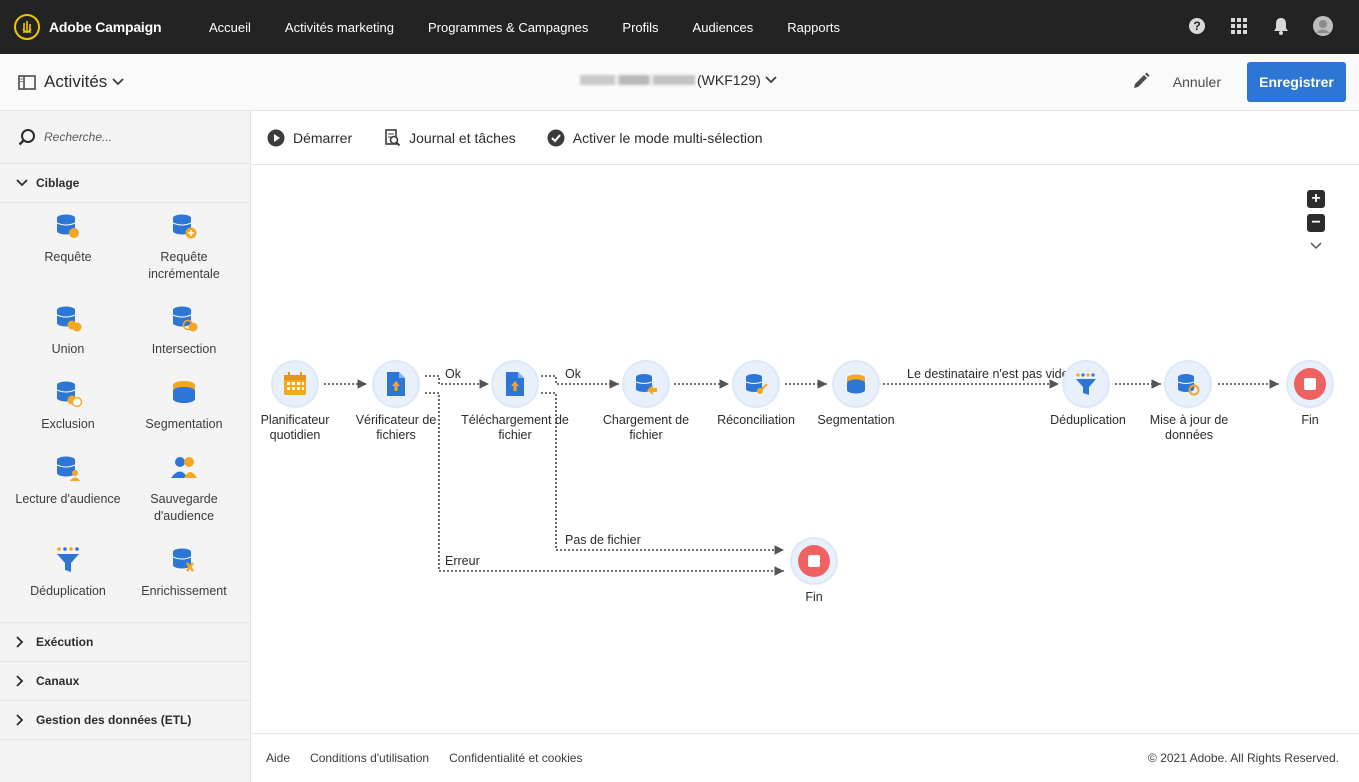 Image resolution: width=1359 pixels, height=782 pixels. I want to click on file-download-icon, so click(515, 384).